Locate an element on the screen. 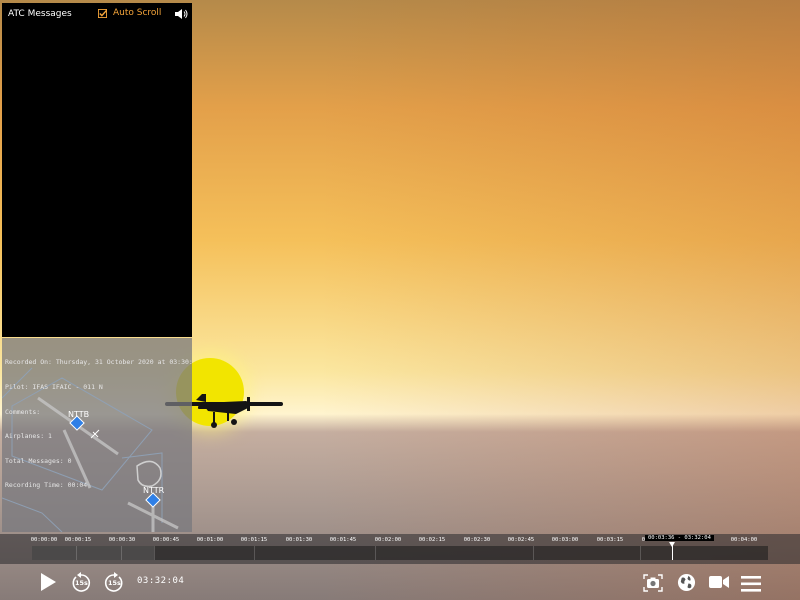  globe-icon is located at coordinates (686, 582).